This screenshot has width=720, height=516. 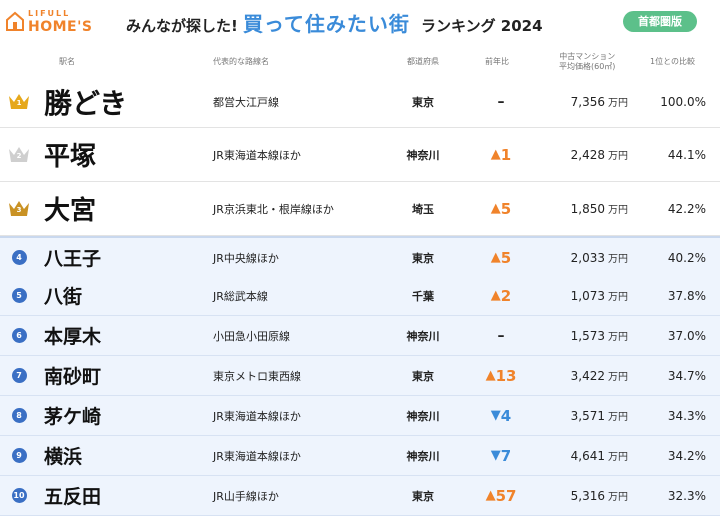 What do you see at coordinates (73, 417) in the screenshot?
I see `station-name: 茅ケ崎` at bounding box center [73, 417].